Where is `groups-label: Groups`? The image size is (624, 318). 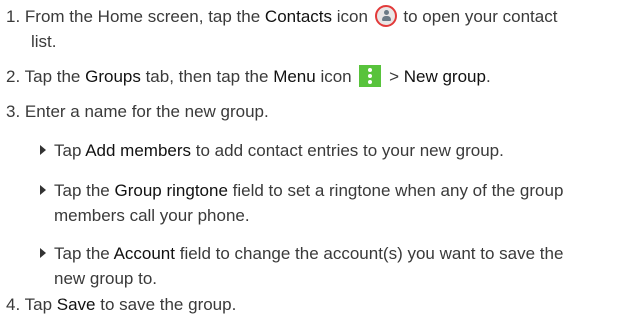 groups-label: Groups is located at coordinates (113, 76).